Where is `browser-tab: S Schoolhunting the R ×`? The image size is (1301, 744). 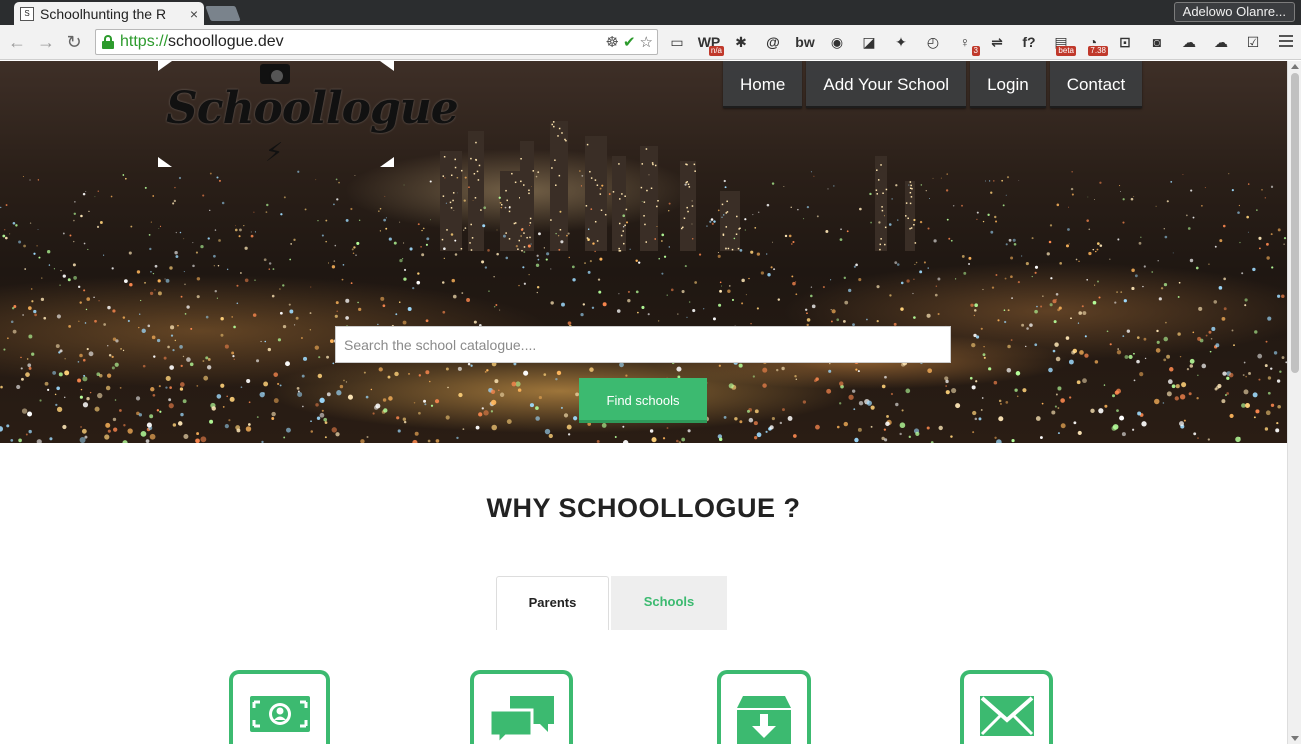 browser-tab: S Schoolhunting the R × is located at coordinates (109, 13).